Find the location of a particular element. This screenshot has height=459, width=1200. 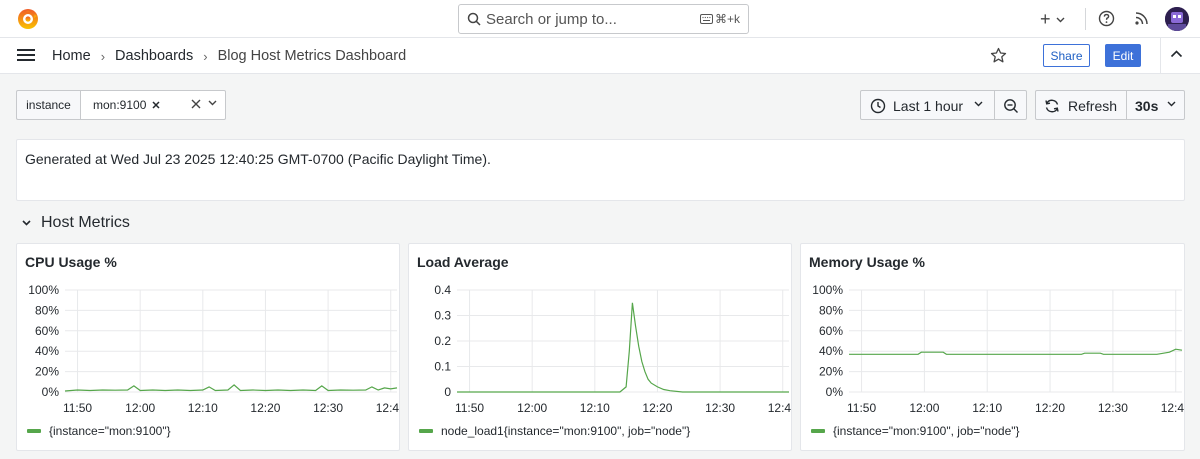

zoom-out-icon is located at coordinates (1011, 106).